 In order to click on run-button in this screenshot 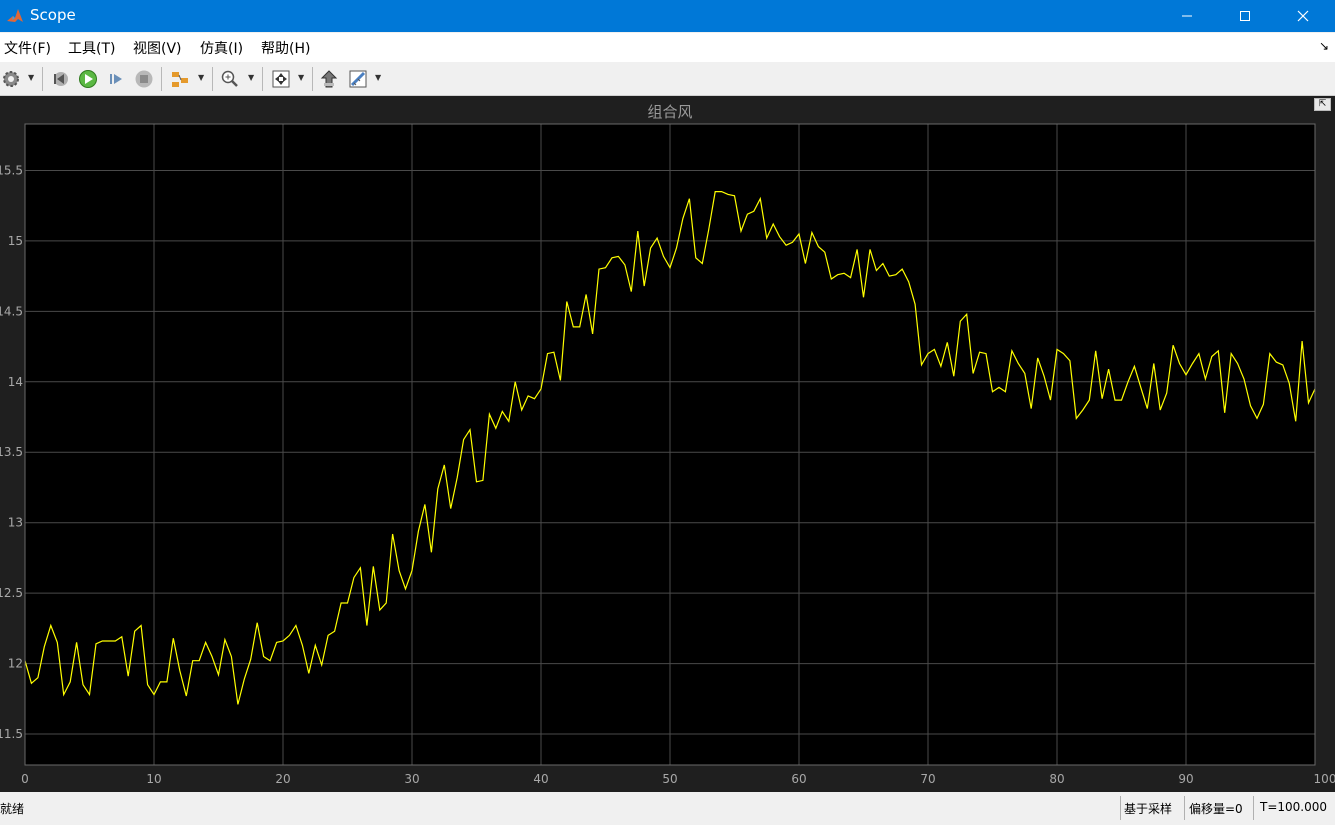, I will do `click(88, 79)`.